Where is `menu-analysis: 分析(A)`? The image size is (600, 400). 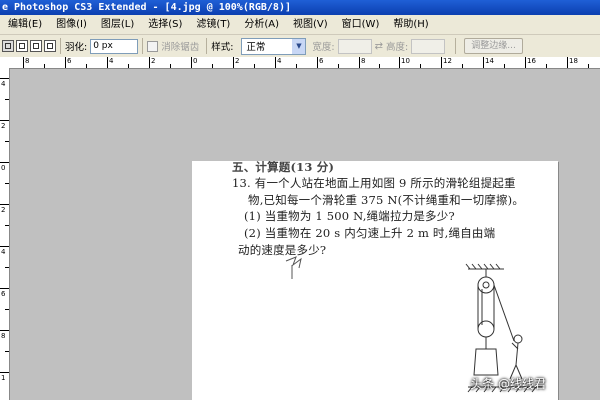 menu-analysis: 分析(A) is located at coordinates (260, 24).